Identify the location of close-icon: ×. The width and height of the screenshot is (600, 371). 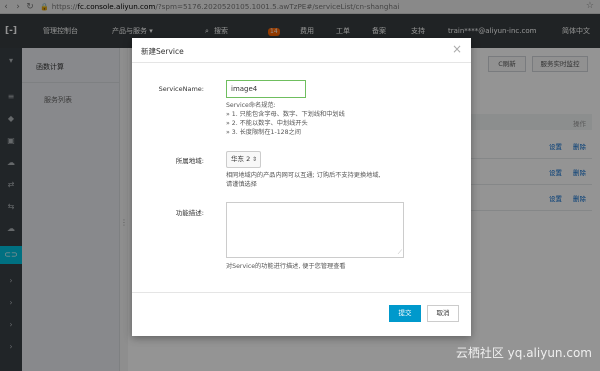
(457, 49).